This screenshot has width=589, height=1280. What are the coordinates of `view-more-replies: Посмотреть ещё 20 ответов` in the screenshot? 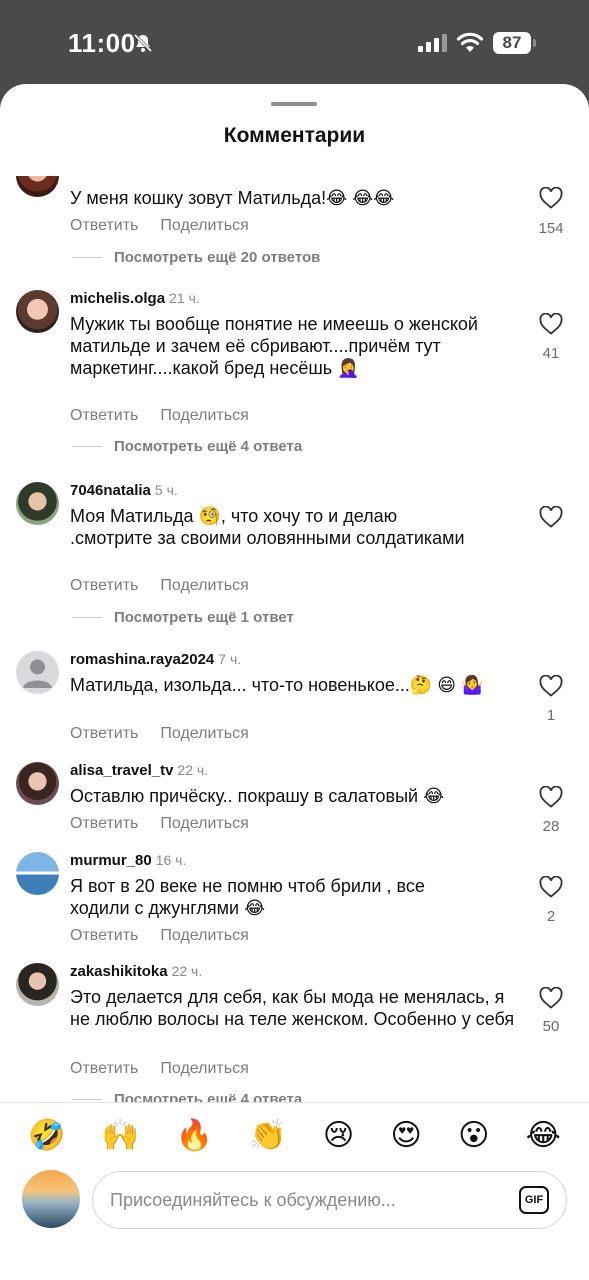 It's located at (196, 257).